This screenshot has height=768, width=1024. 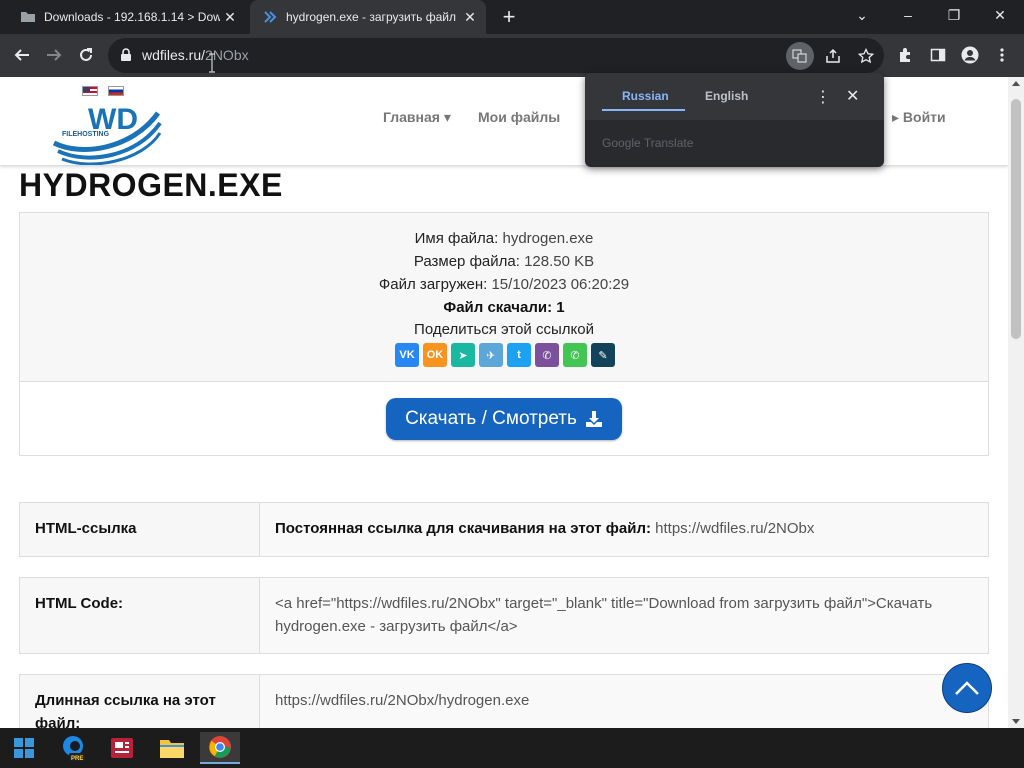 What do you see at coordinates (140, 529) in the screenshot?
I see `html-link-label: HTML-ссылка` at bounding box center [140, 529].